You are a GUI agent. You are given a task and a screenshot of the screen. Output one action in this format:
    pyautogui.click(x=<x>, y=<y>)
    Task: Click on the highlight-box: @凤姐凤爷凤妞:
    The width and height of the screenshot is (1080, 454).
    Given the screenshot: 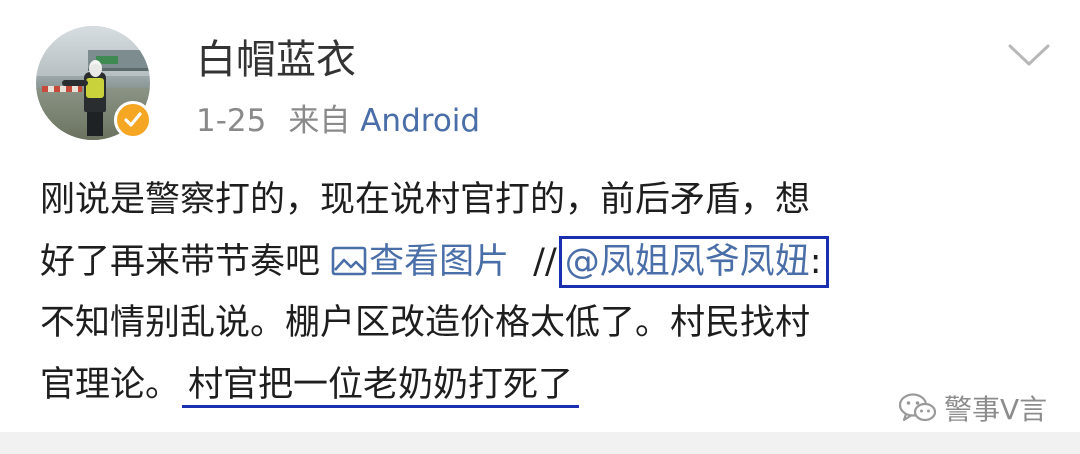 What is the action you would take?
    pyautogui.click(x=693, y=261)
    